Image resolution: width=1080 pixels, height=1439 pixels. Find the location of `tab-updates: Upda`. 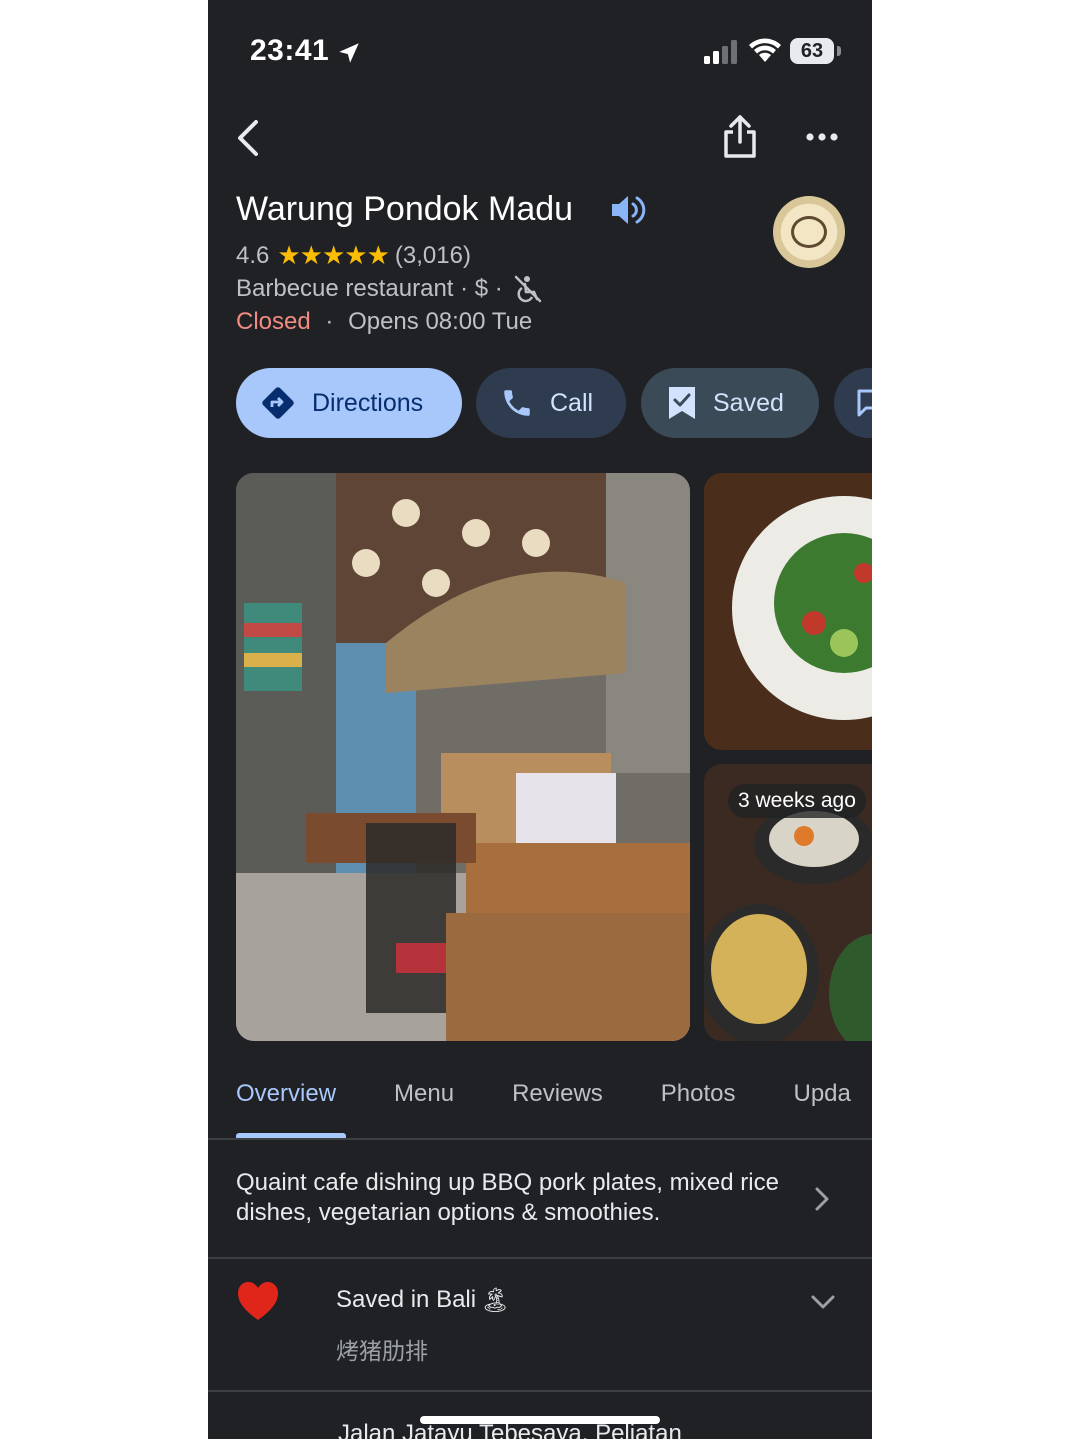

tab-updates: Upda is located at coordinates (822, 1094).